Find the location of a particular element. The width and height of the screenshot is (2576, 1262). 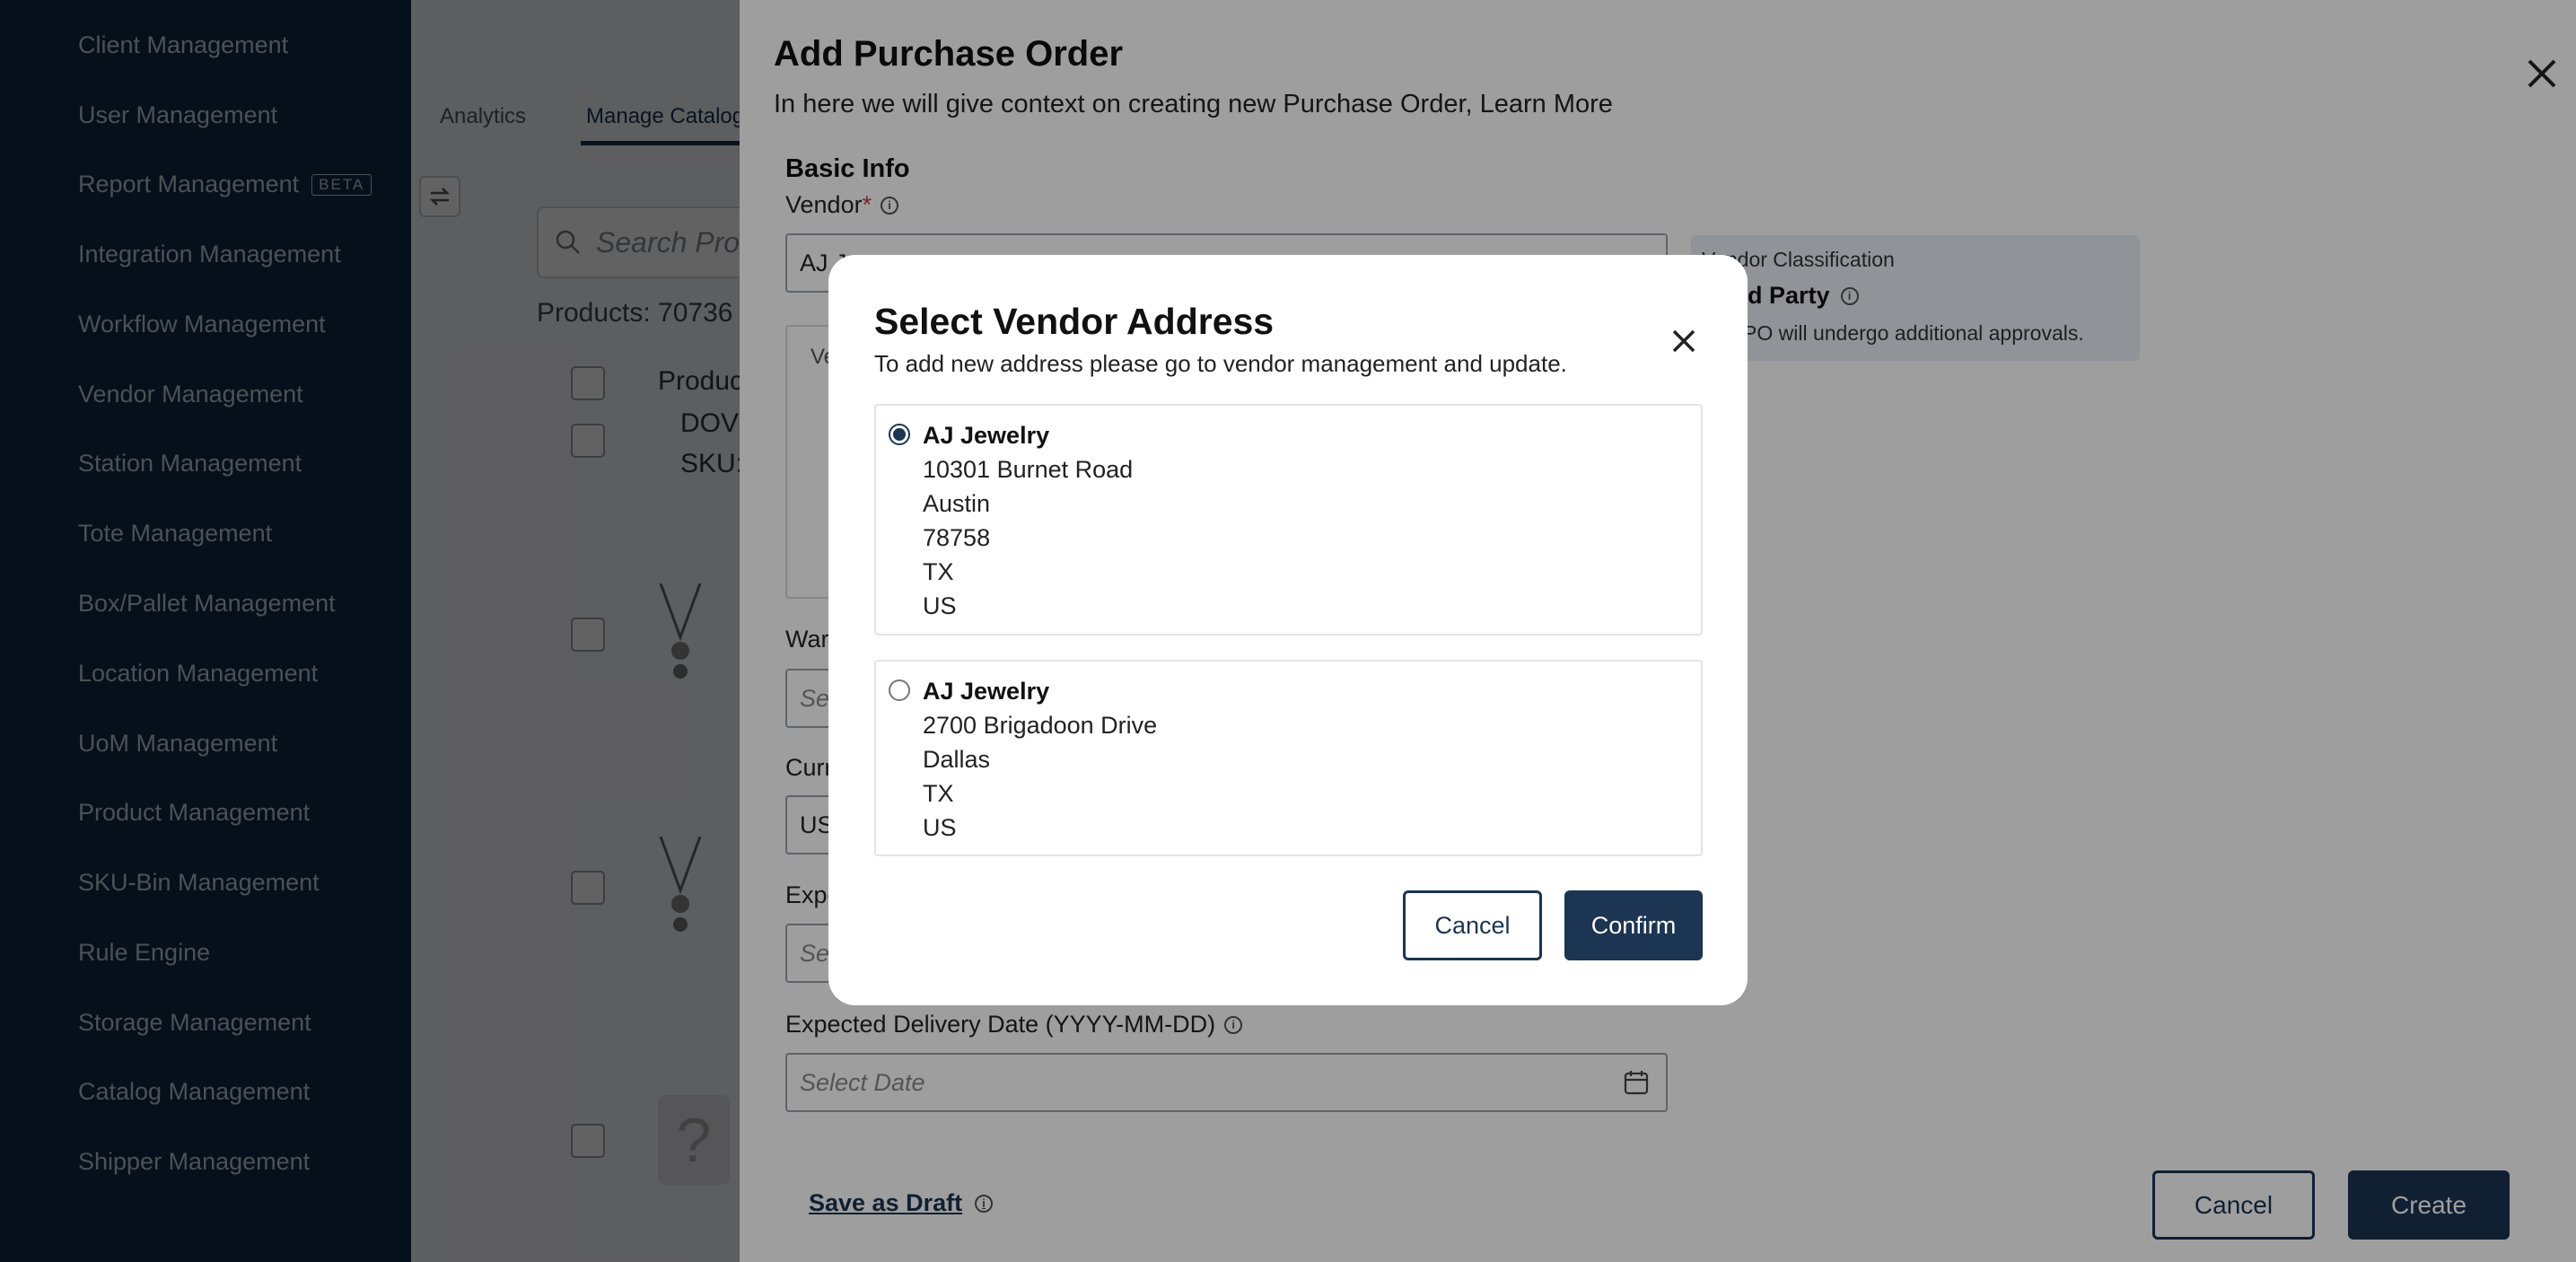

confirm-button: Confirm is located at coordinates (1633, 925).